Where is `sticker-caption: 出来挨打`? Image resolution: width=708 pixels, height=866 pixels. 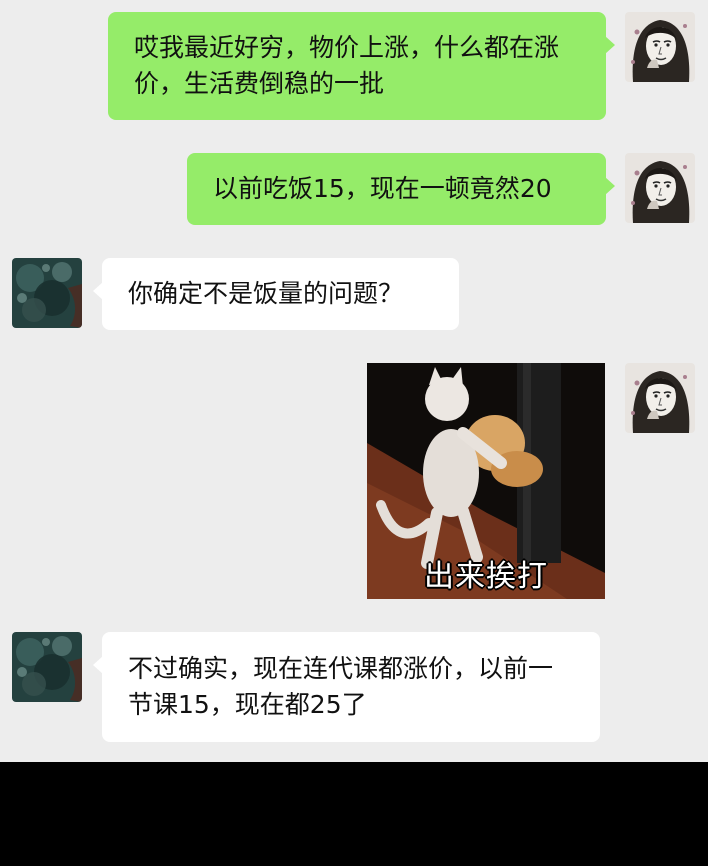
sticker-caption: 出来挨打 is located at coordinates (486, 576).